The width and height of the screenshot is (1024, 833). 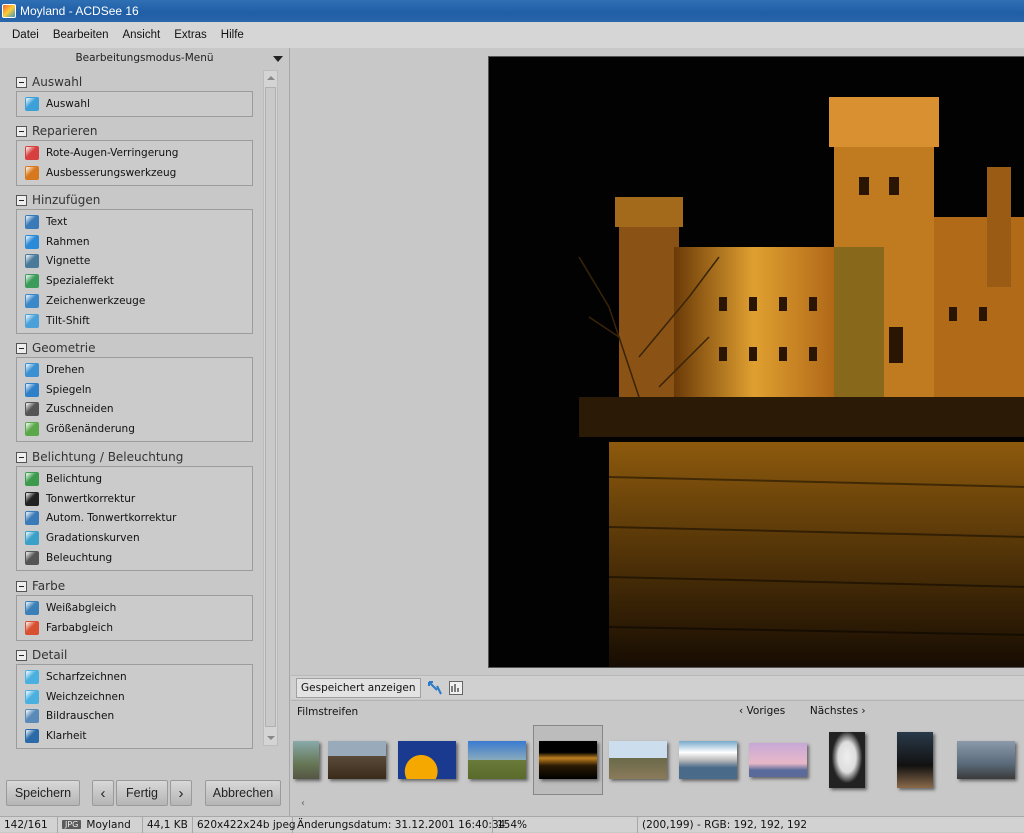 What do you see at coordinates (278, 59) in the screenshot?
I see `dropdown-arrow-icon` at bounding box center [278, 59].